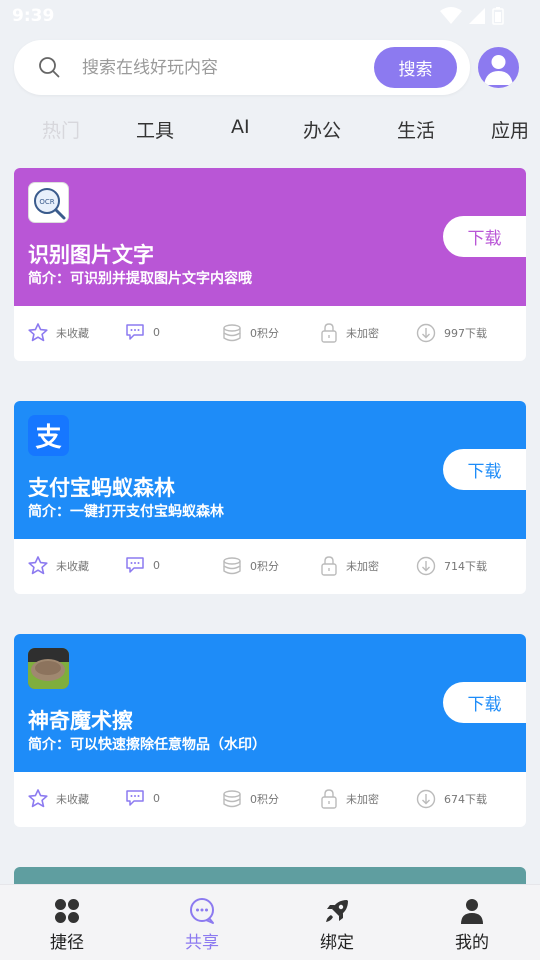 The image size is (540, 960). Describe the element at coordinates (101, 488) in the screenshot. I see `card-title: 支付宝蚂蚁森林` at that location.